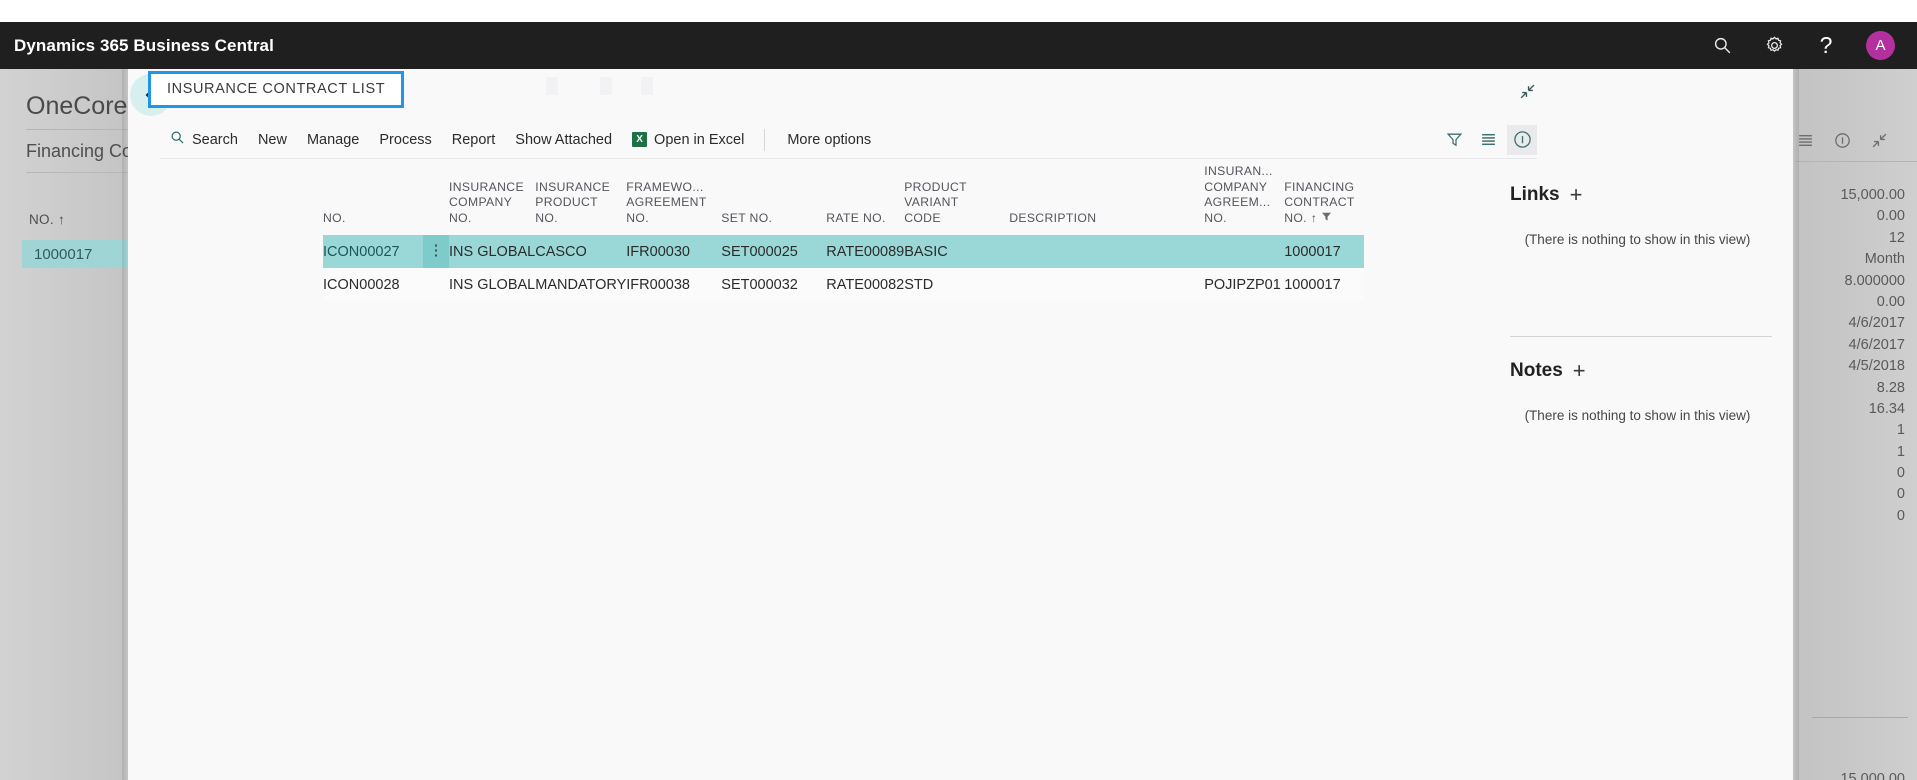 The image size is (1917, 780). What do you see at coordinates (373, 284) in the screenshot?
I see `cell-no: ICON00028` at bounding box center [373, 284].